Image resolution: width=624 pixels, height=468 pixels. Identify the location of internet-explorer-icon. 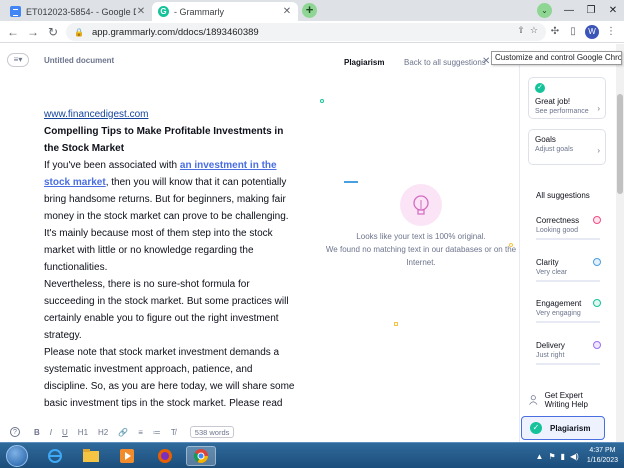
(55, 456).